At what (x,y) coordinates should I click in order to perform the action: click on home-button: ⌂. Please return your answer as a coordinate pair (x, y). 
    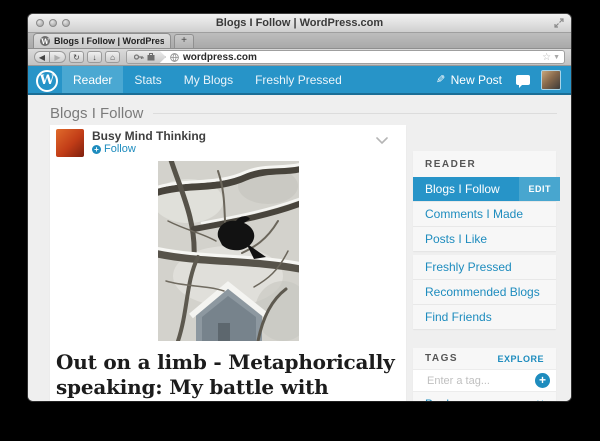
    Looking at the image, I should click on (112, 57).